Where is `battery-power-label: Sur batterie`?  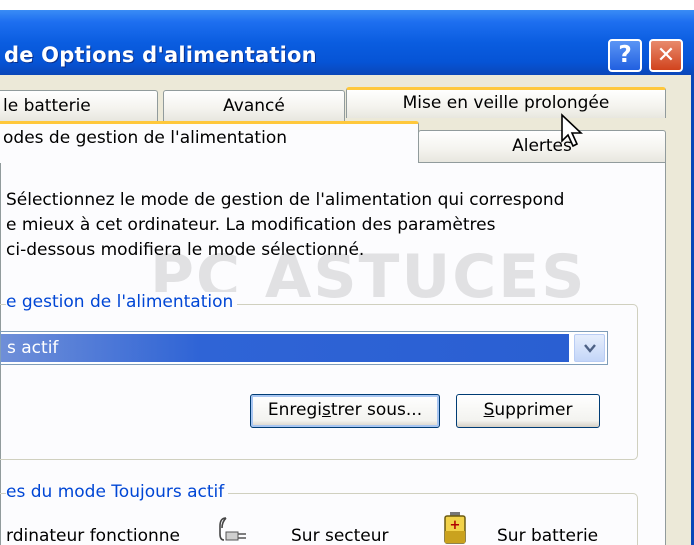 battery-power-label: Sur batterie is located at coordinates (548, 535).